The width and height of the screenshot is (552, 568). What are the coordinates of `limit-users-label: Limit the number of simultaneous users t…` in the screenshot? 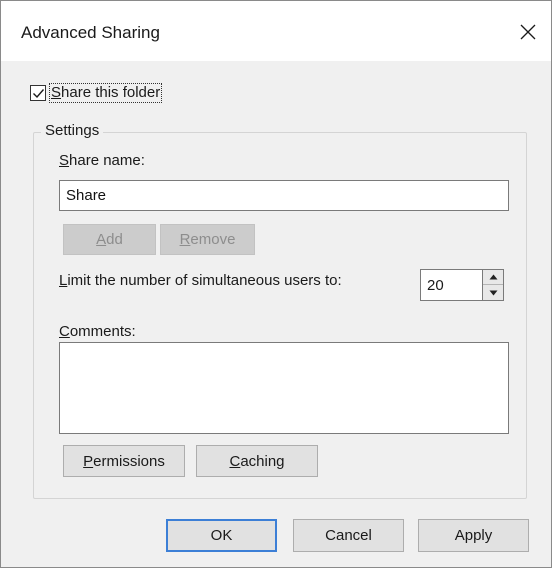 It's located at (200, 280).